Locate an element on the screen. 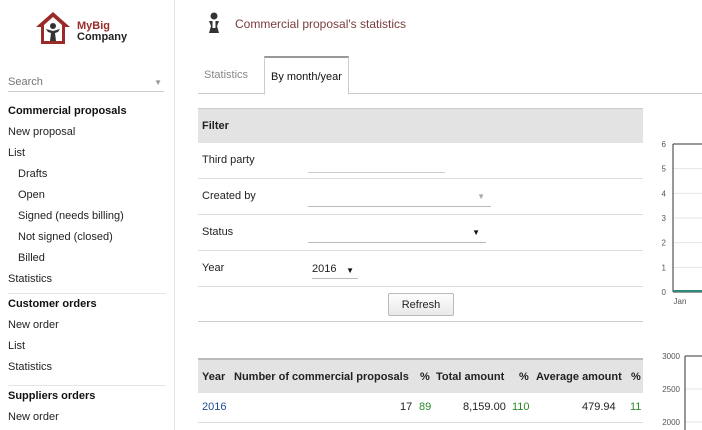  menu-title-customer-orders: Customer orders is located at coordinates (87, 304).